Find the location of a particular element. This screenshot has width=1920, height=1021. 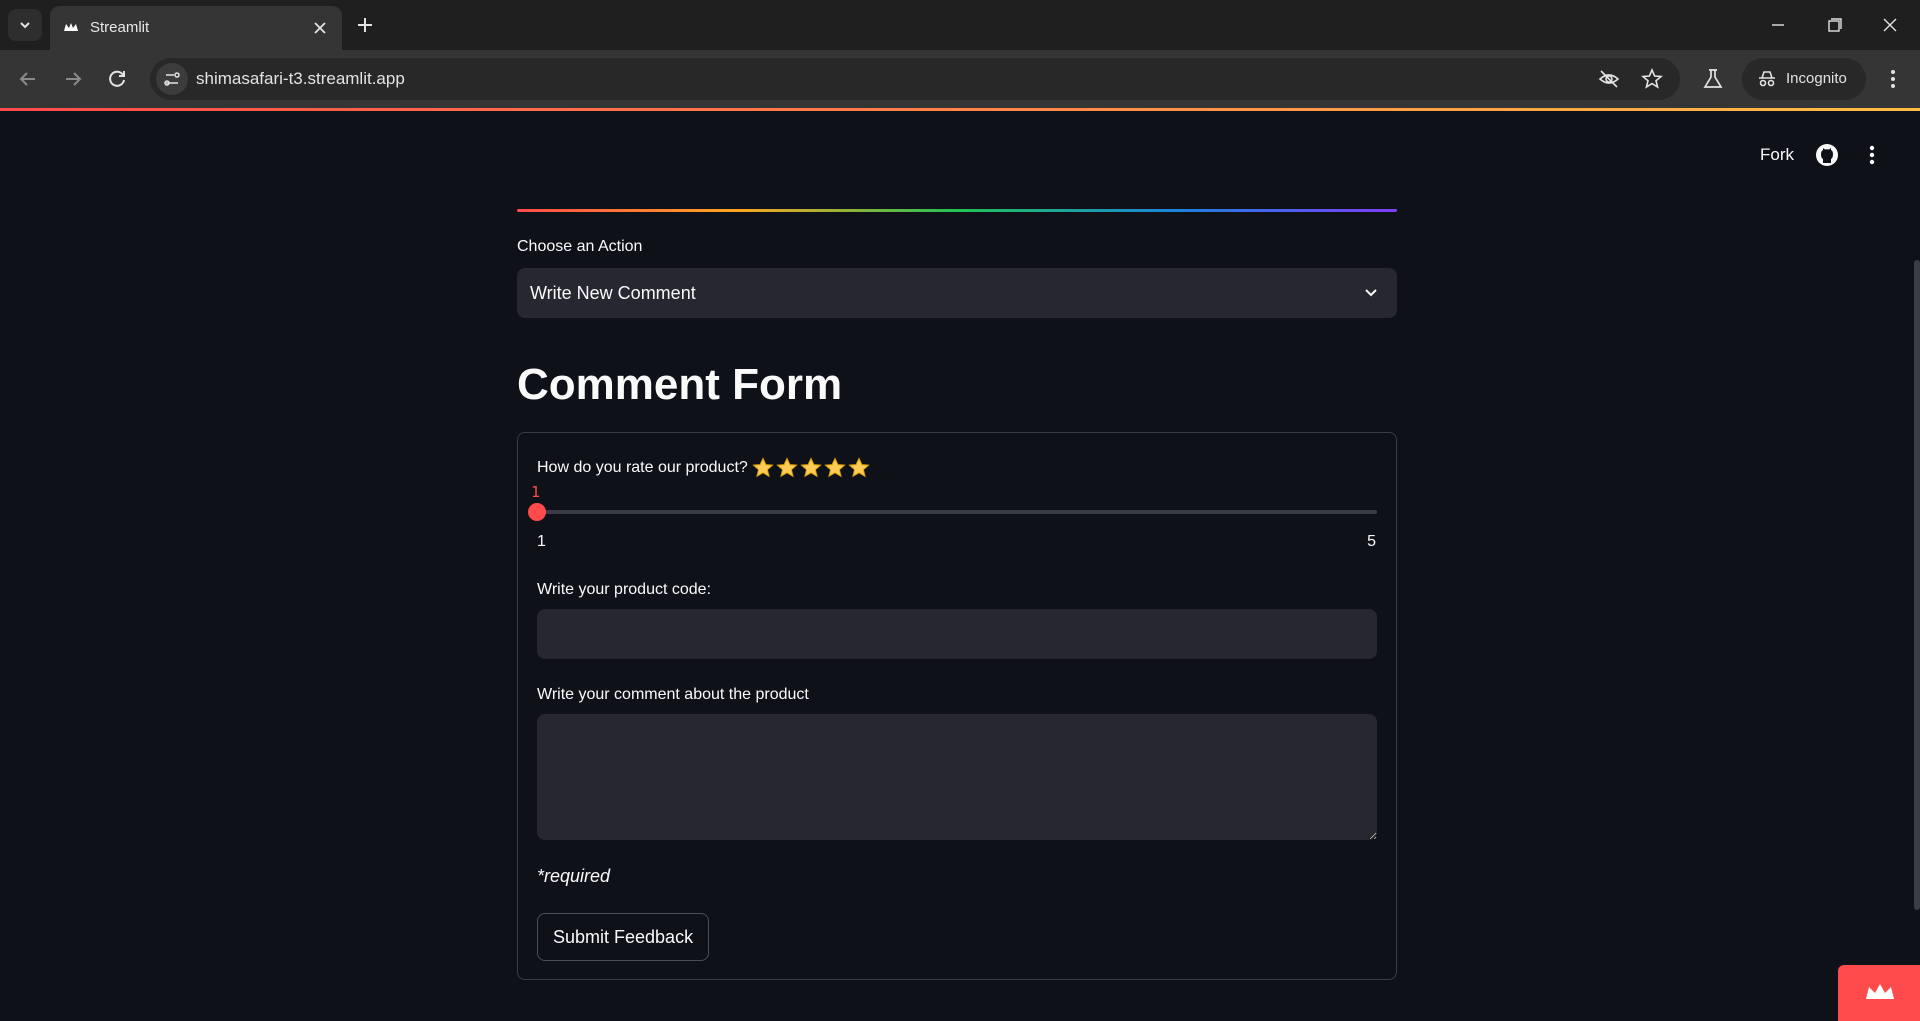

page-scrollbar is located at coordinates (1917, 585).